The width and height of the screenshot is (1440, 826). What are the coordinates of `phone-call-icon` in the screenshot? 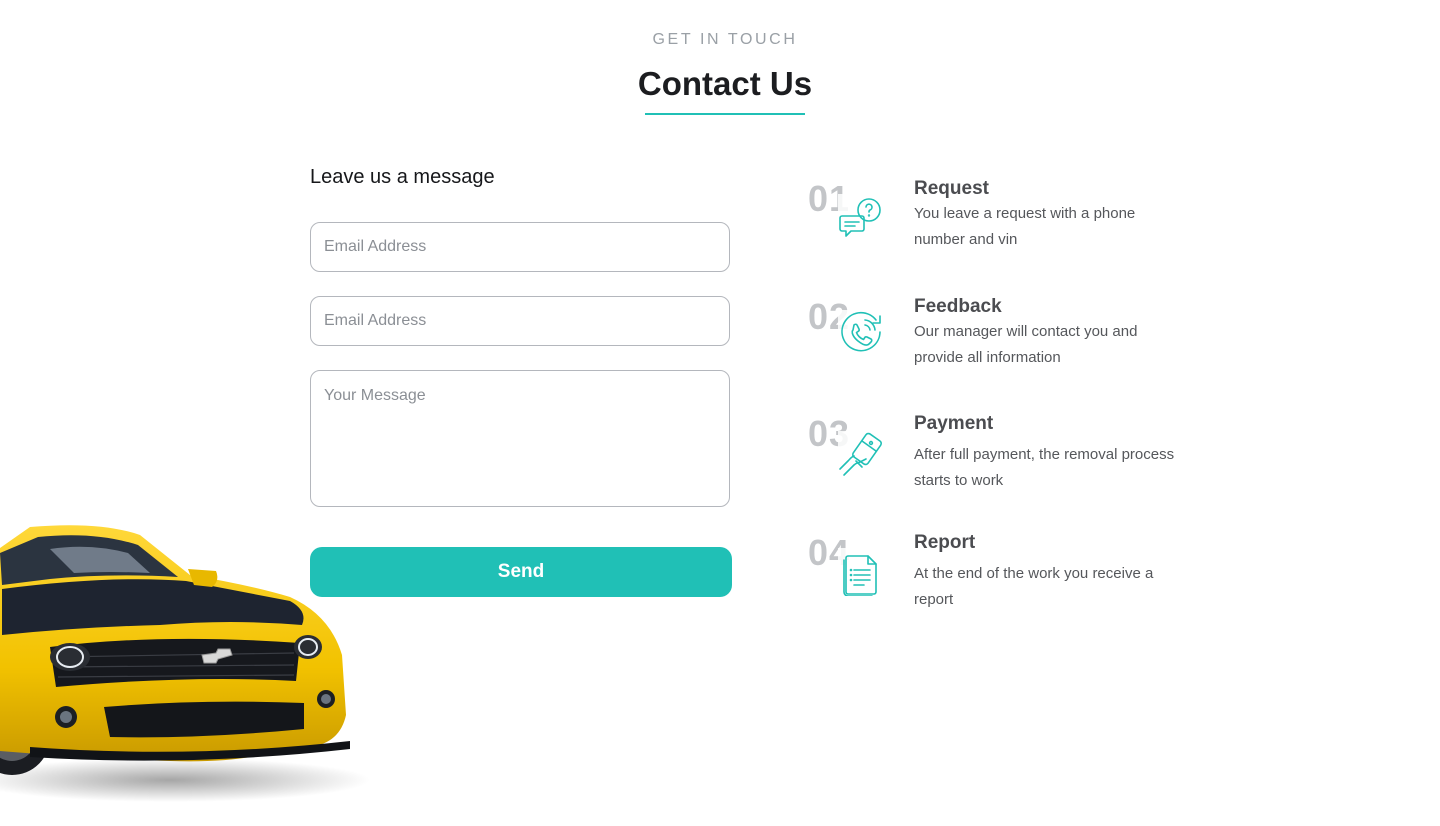 It's located at (862, 334).